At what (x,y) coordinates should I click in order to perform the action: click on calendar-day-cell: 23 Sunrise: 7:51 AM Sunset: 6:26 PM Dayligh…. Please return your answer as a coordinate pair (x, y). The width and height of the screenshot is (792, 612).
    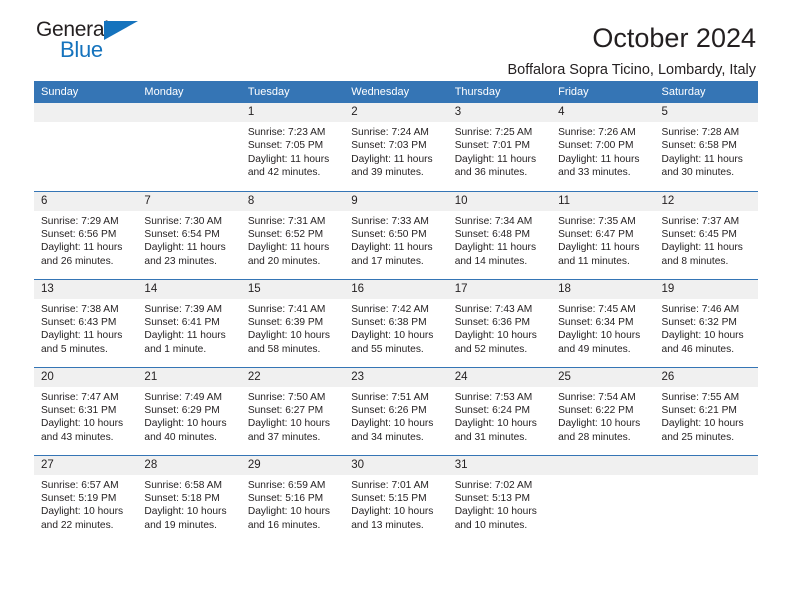
    Looking at the image, I should click on (396, 410).